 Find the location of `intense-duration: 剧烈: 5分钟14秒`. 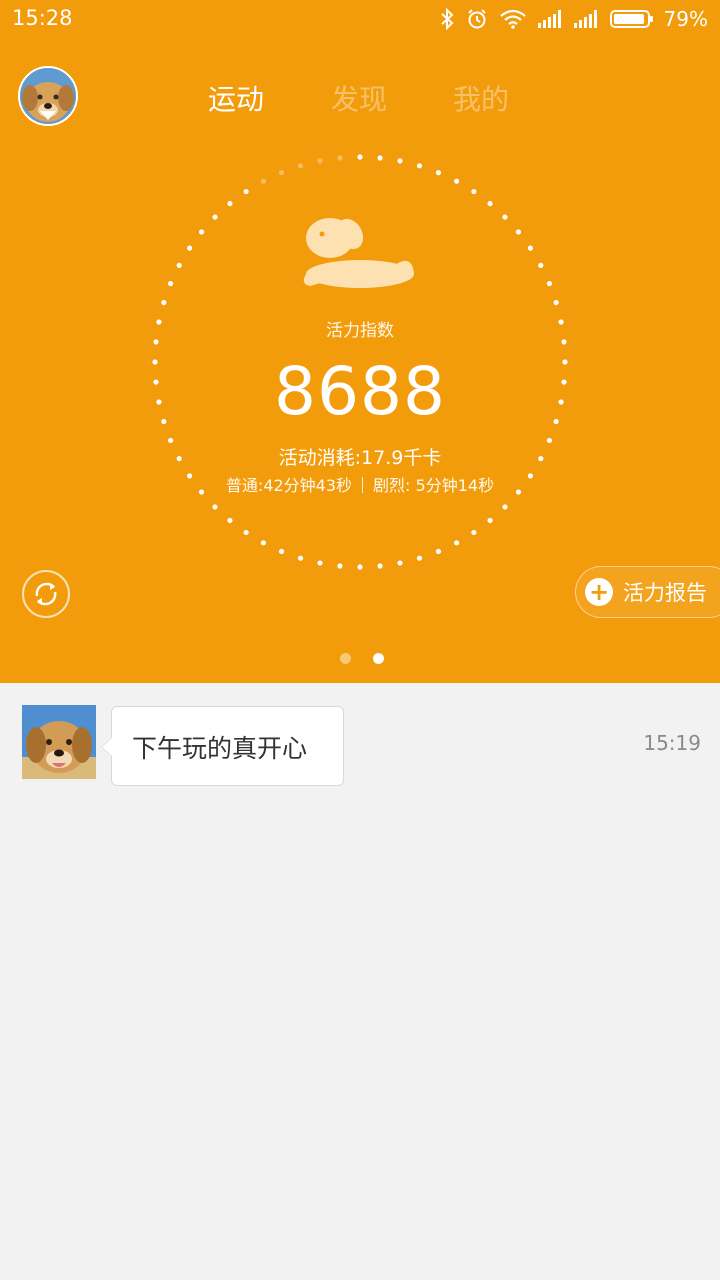

intense-duration: 剧烈: 5分钟14秒 is located at coordinates (434, 485).